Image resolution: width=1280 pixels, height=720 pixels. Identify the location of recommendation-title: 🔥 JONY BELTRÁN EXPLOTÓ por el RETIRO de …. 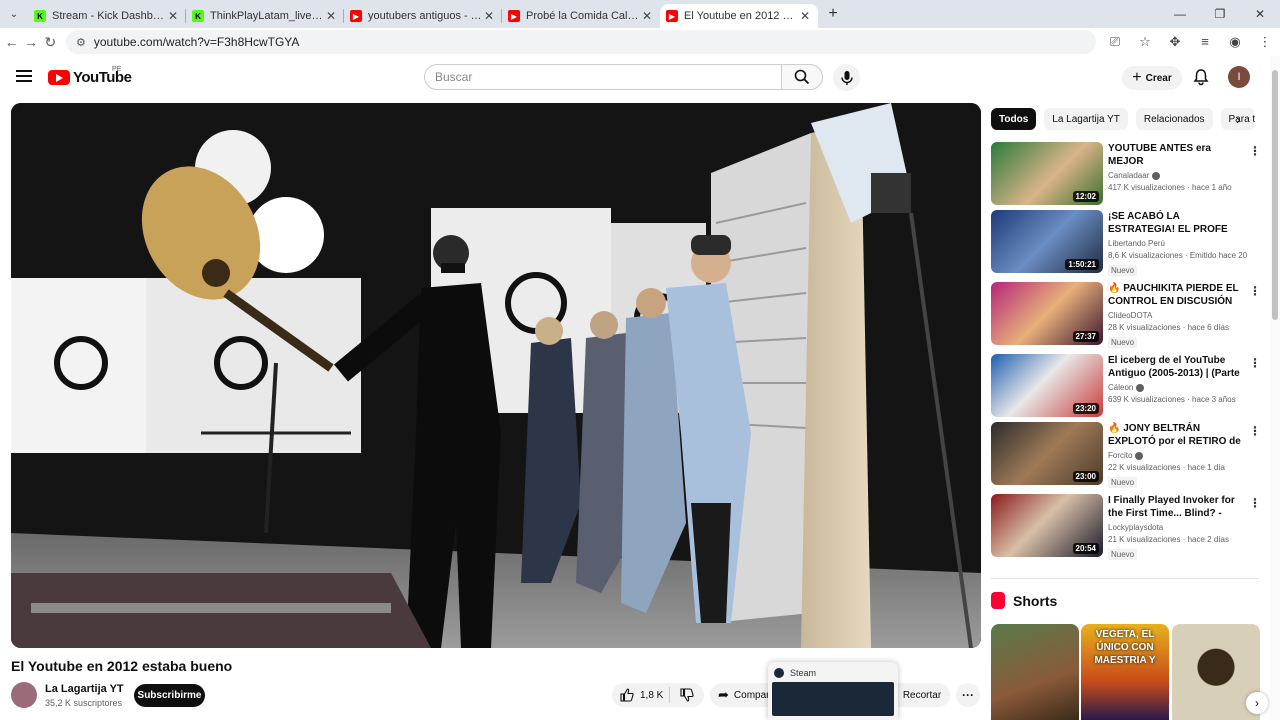
(1178, 435).